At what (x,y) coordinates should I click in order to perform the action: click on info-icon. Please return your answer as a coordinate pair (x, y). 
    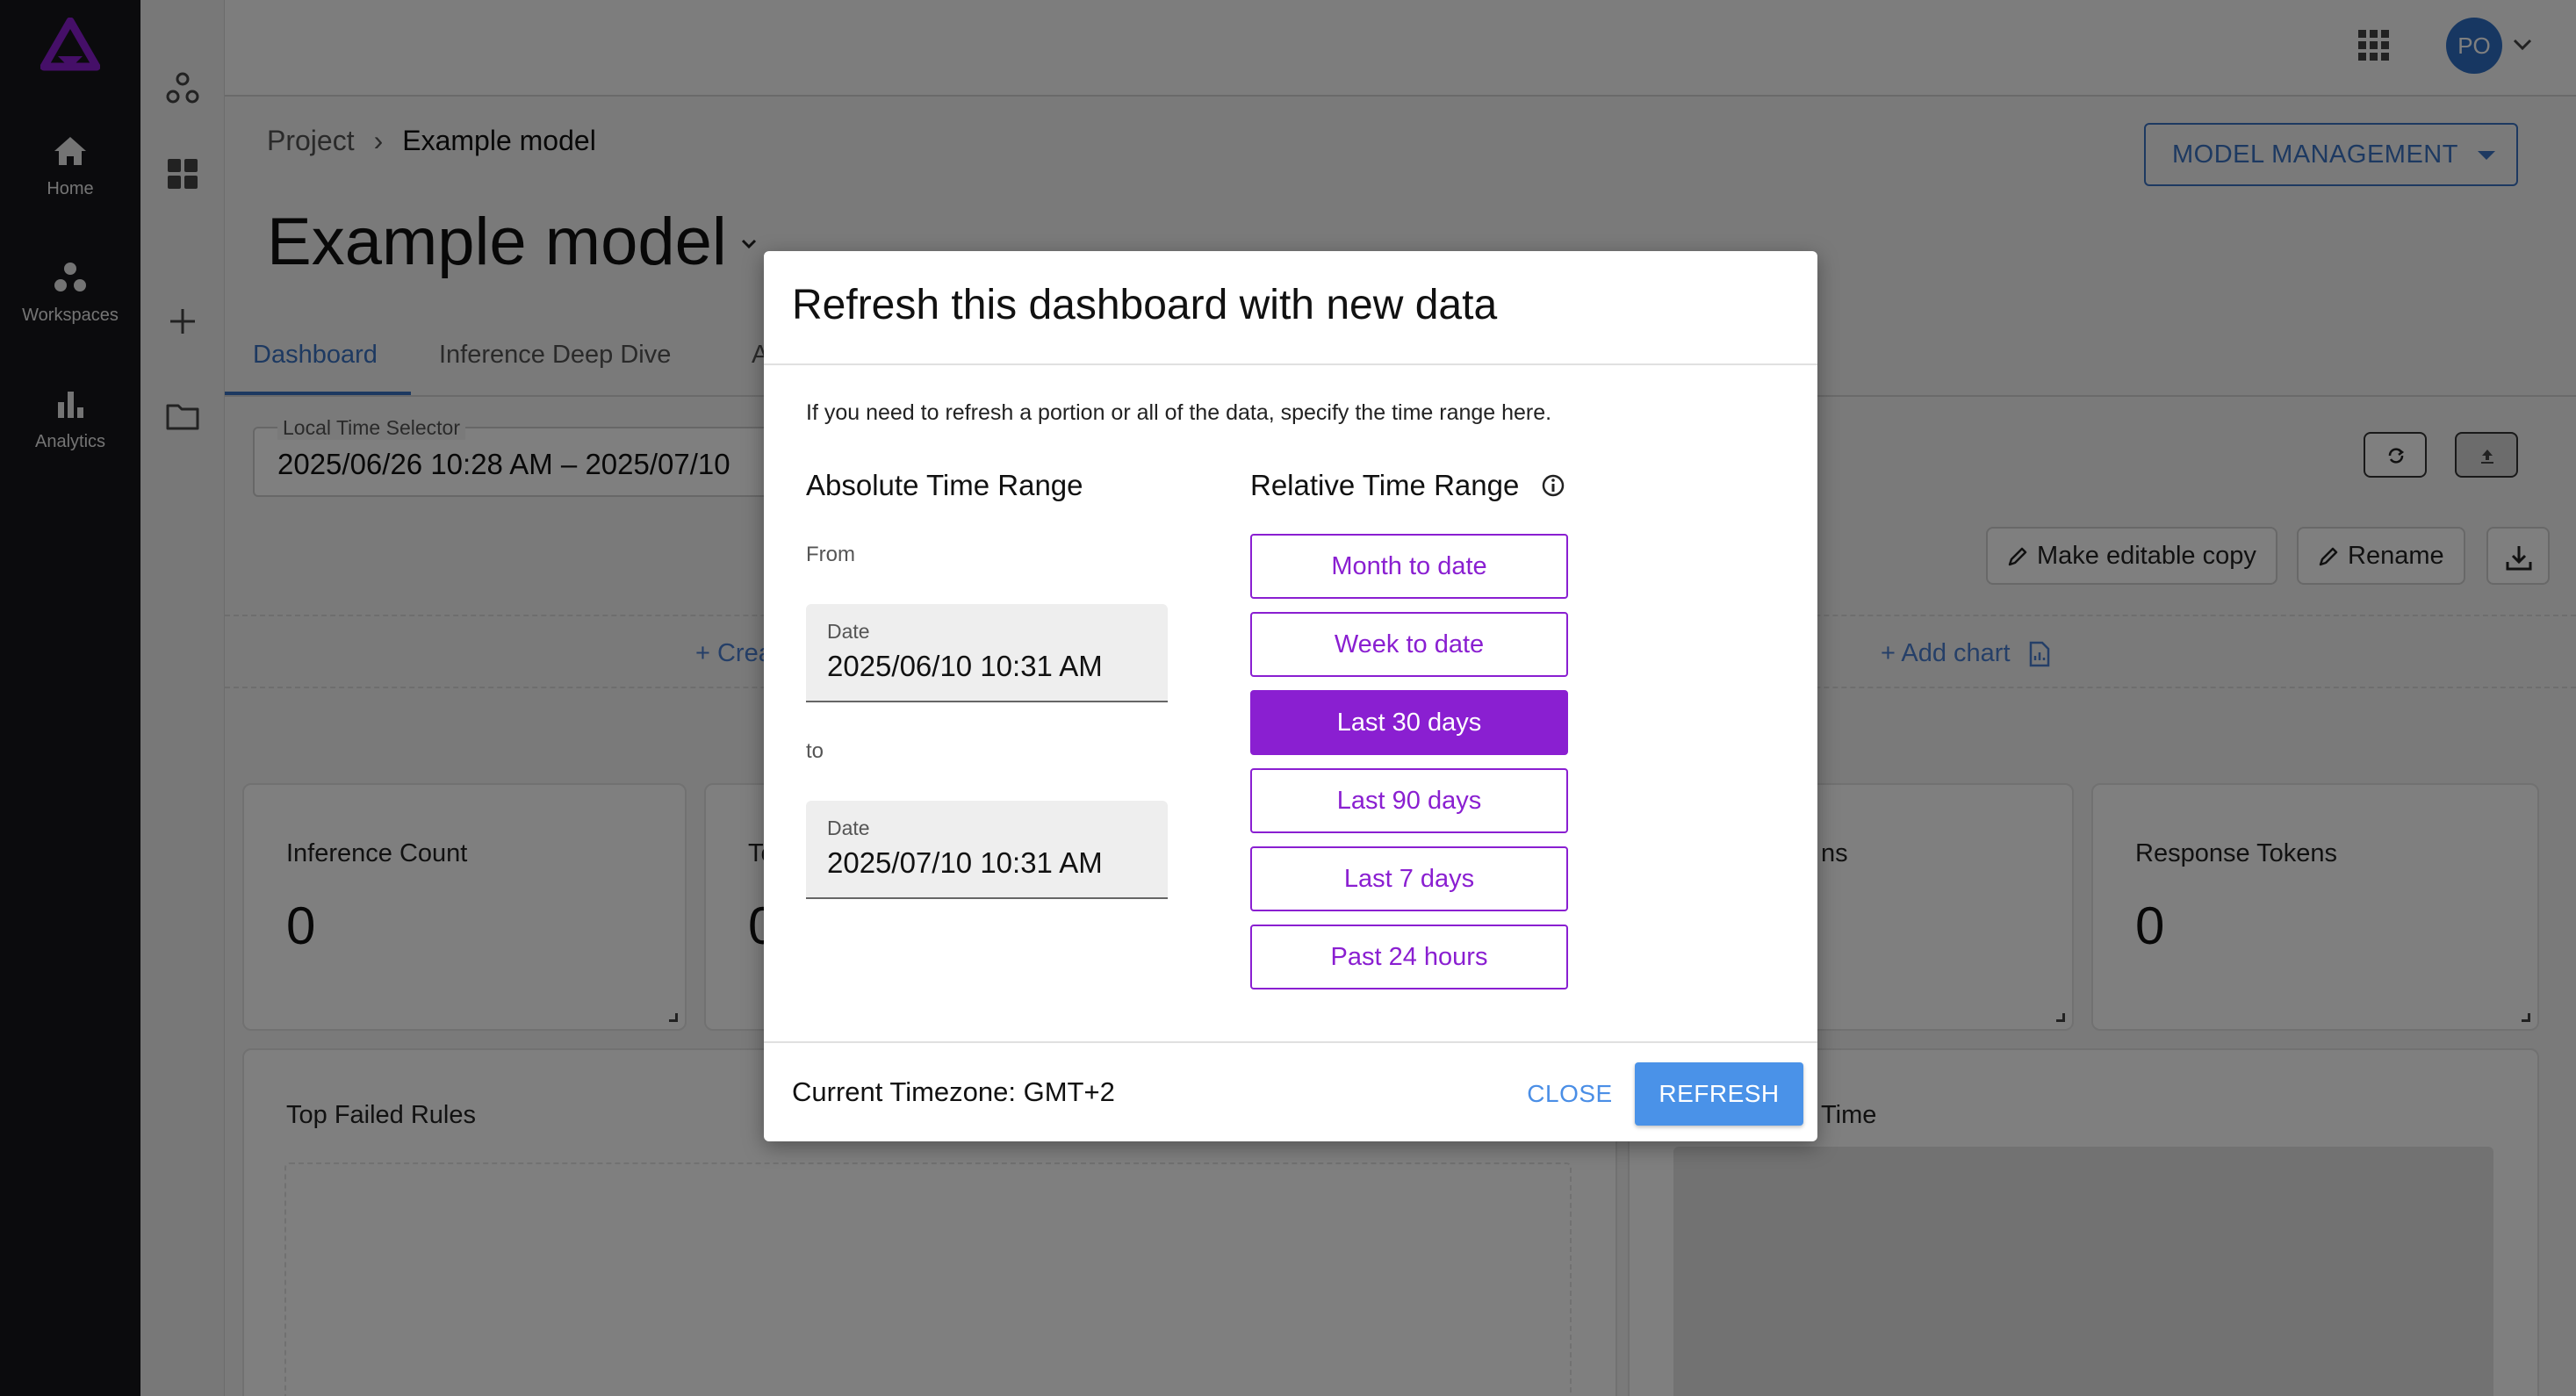
    Looking at the image, I should click on (1553, 485).